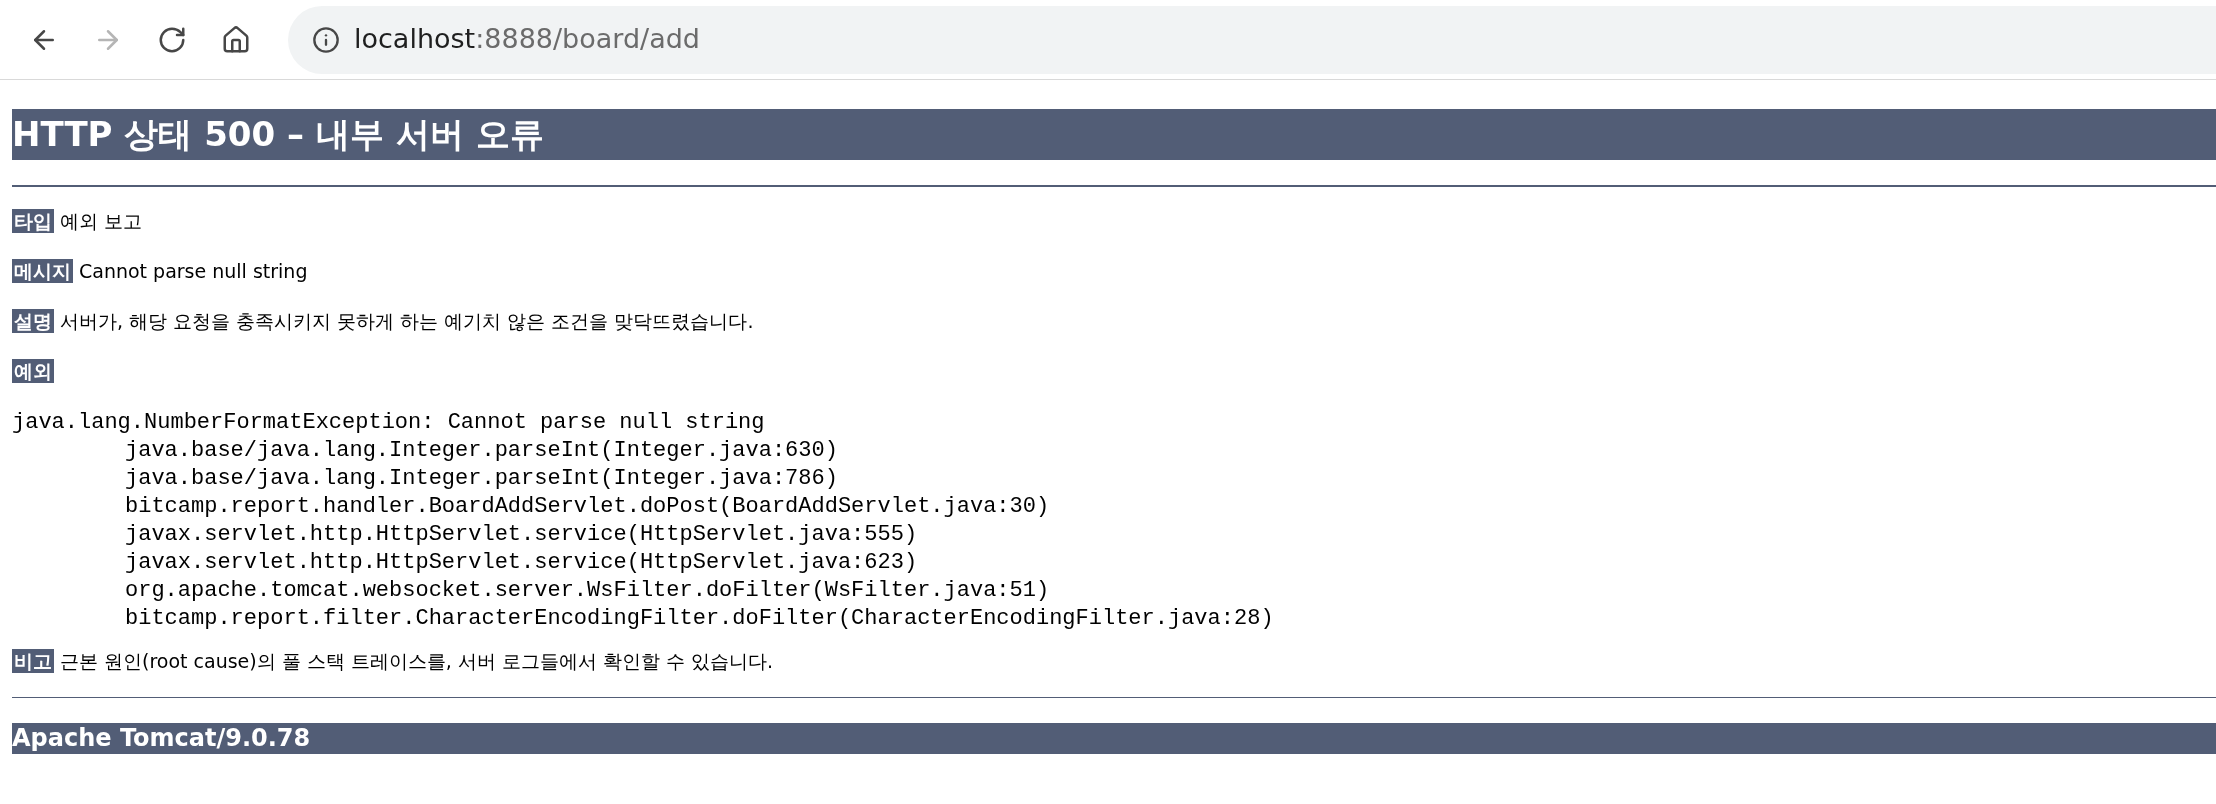 The width and height of the screenshot is (2216, 804). What do you see at coordinates (1252, 39) in the screenshot?
I see `address-bar: localhost:8888/board/add` at bounding box center [1252, 39].